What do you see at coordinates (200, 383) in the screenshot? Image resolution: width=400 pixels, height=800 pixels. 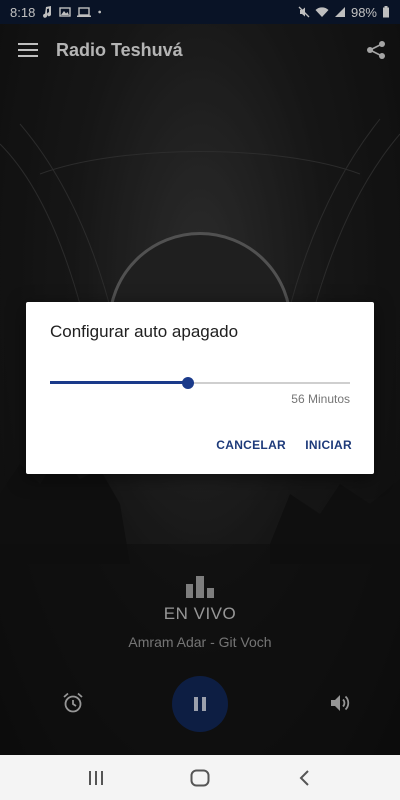 I see `timer-slider` at bounding box center [200, 383].